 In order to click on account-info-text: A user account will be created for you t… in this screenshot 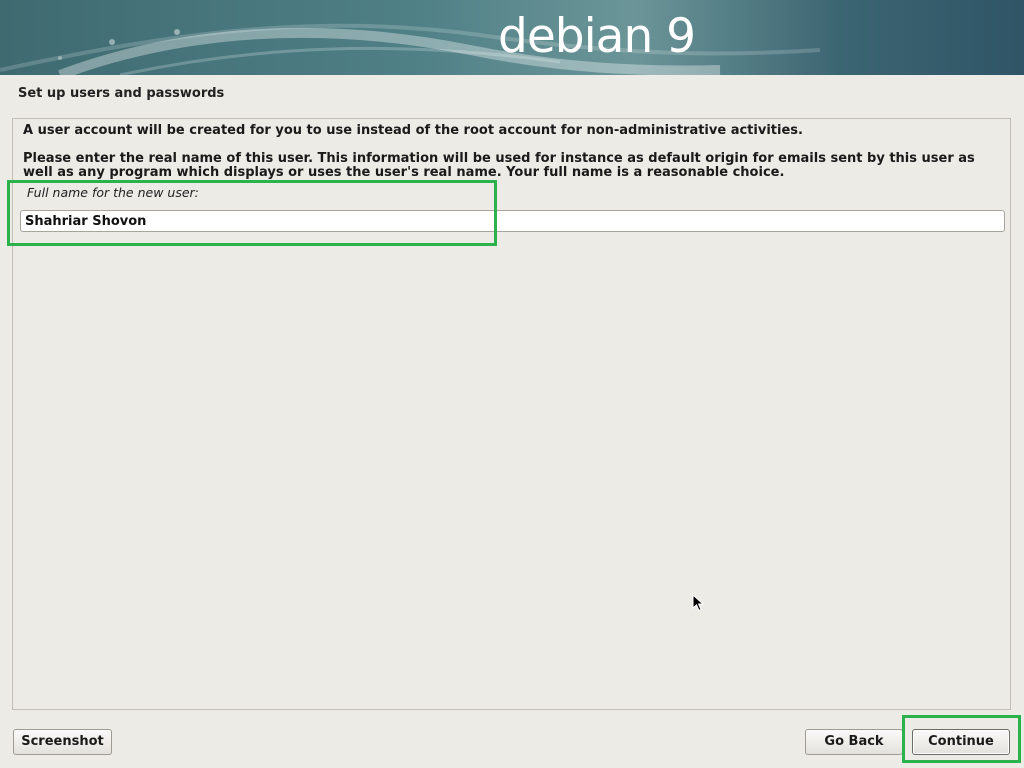, I will do `click(413, 130)`.